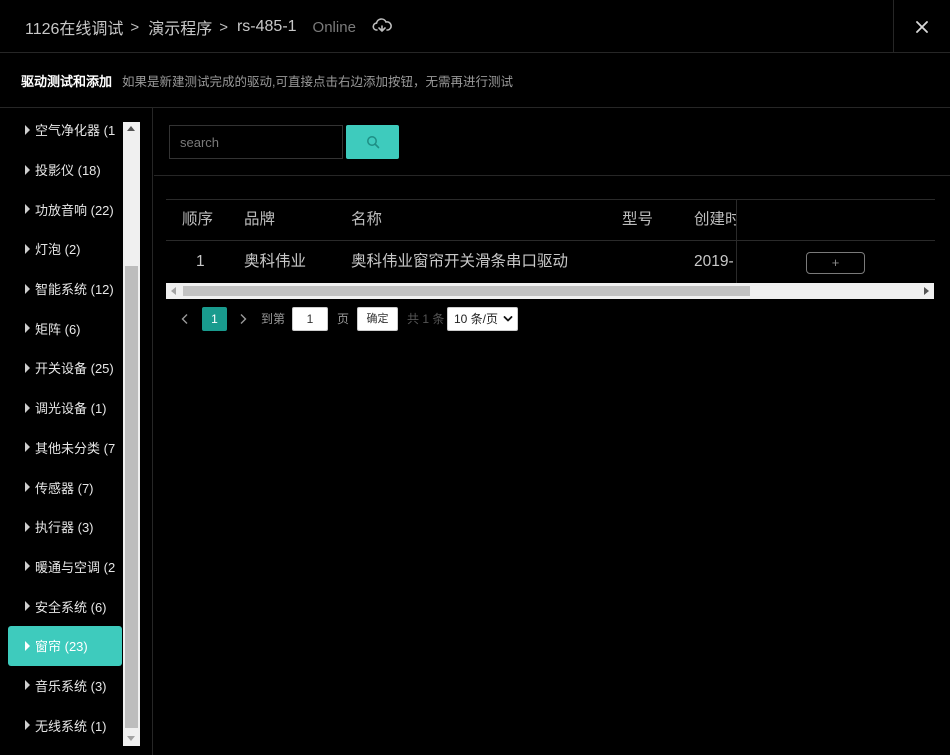 The image size is (950, 755). Describe the element at coordinates (200, 261) in the screenshot. I see `cell-index: 1` at that location.